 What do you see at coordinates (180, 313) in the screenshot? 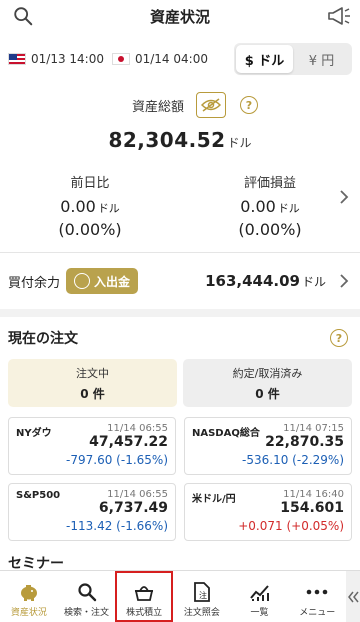
I see `section-gap` at bounding box center [180, 313].